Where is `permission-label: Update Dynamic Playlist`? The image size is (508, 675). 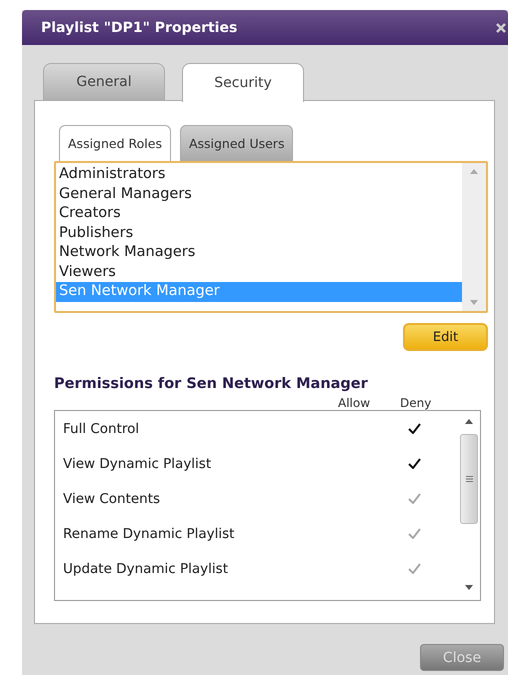
permission-label: Update Dynamic Playlist is located at coordinates (146, 568).